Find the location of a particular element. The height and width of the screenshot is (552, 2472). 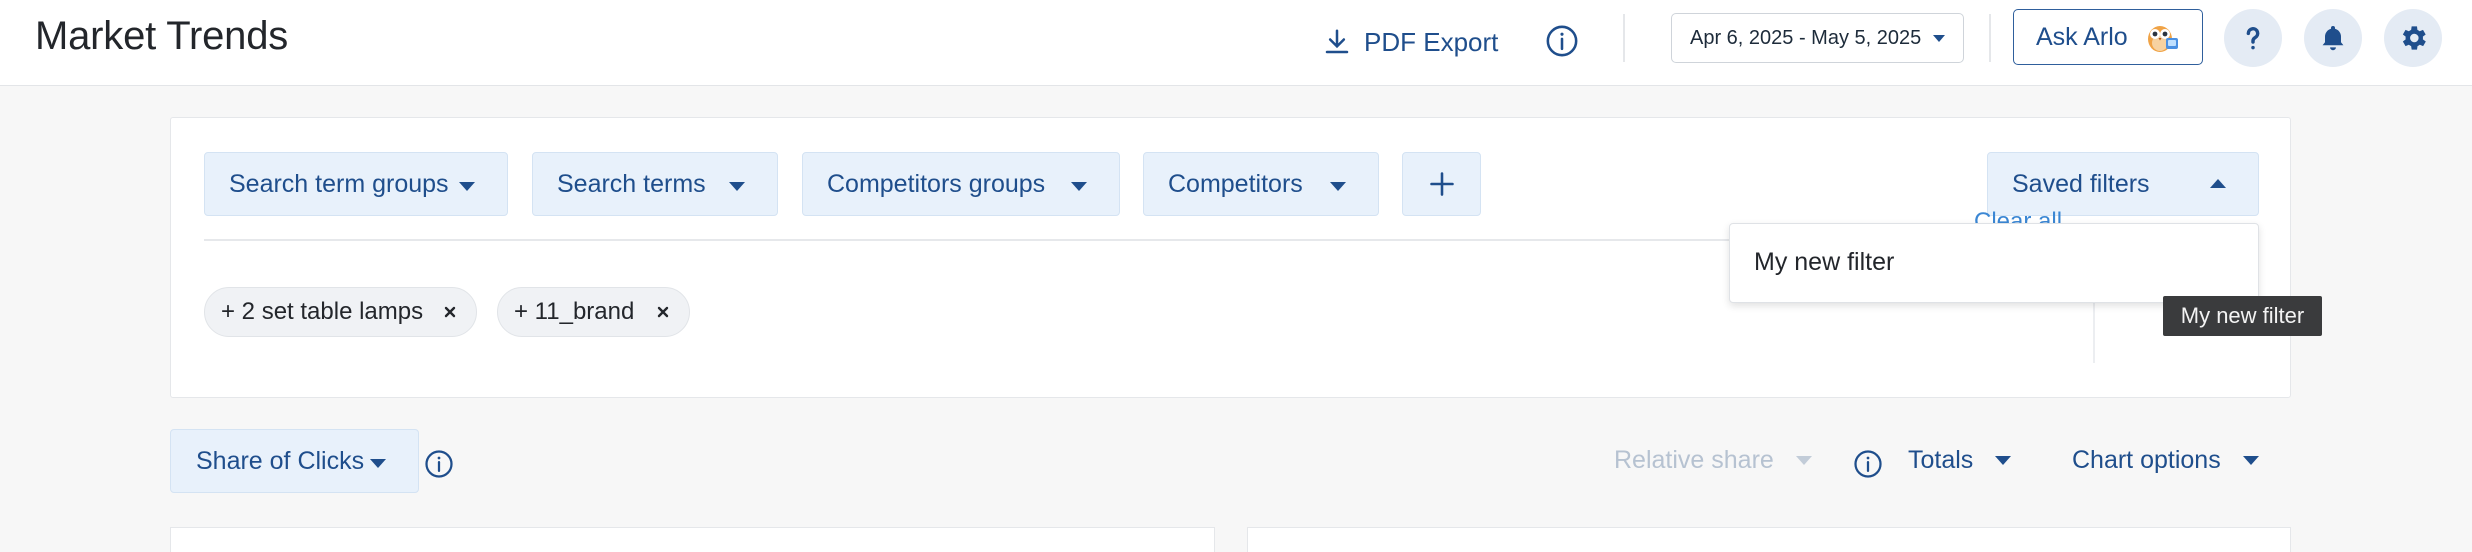

pdf-export-button: PDF Export is located at coordinates (1410, 42).